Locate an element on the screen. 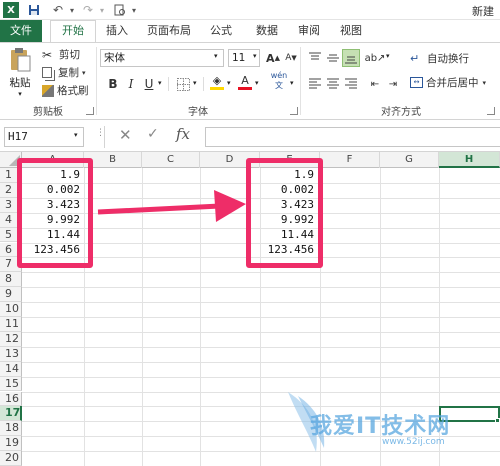 Image resolution: width=500 pixels, height=466 pixels. copy-label: 复制 is located at coordinates (68, 73).